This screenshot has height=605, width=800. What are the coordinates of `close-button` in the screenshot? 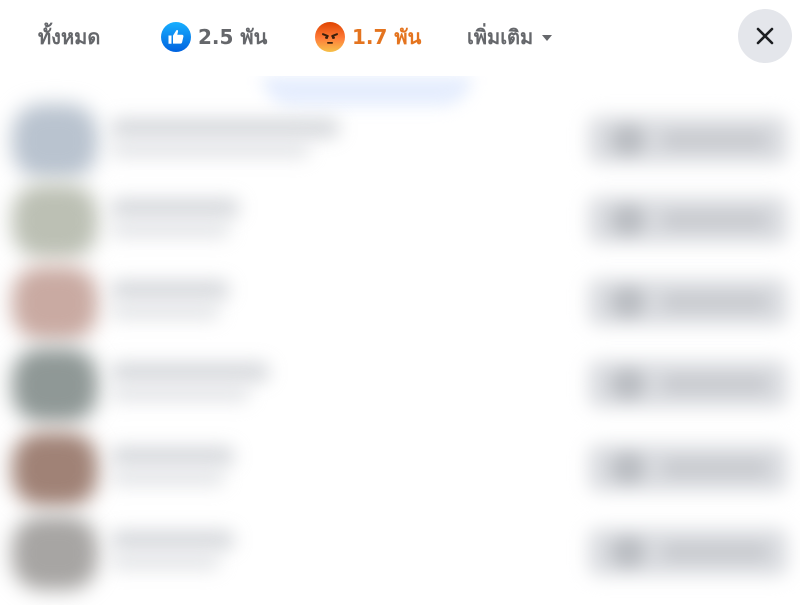 It's located at (765, 36).